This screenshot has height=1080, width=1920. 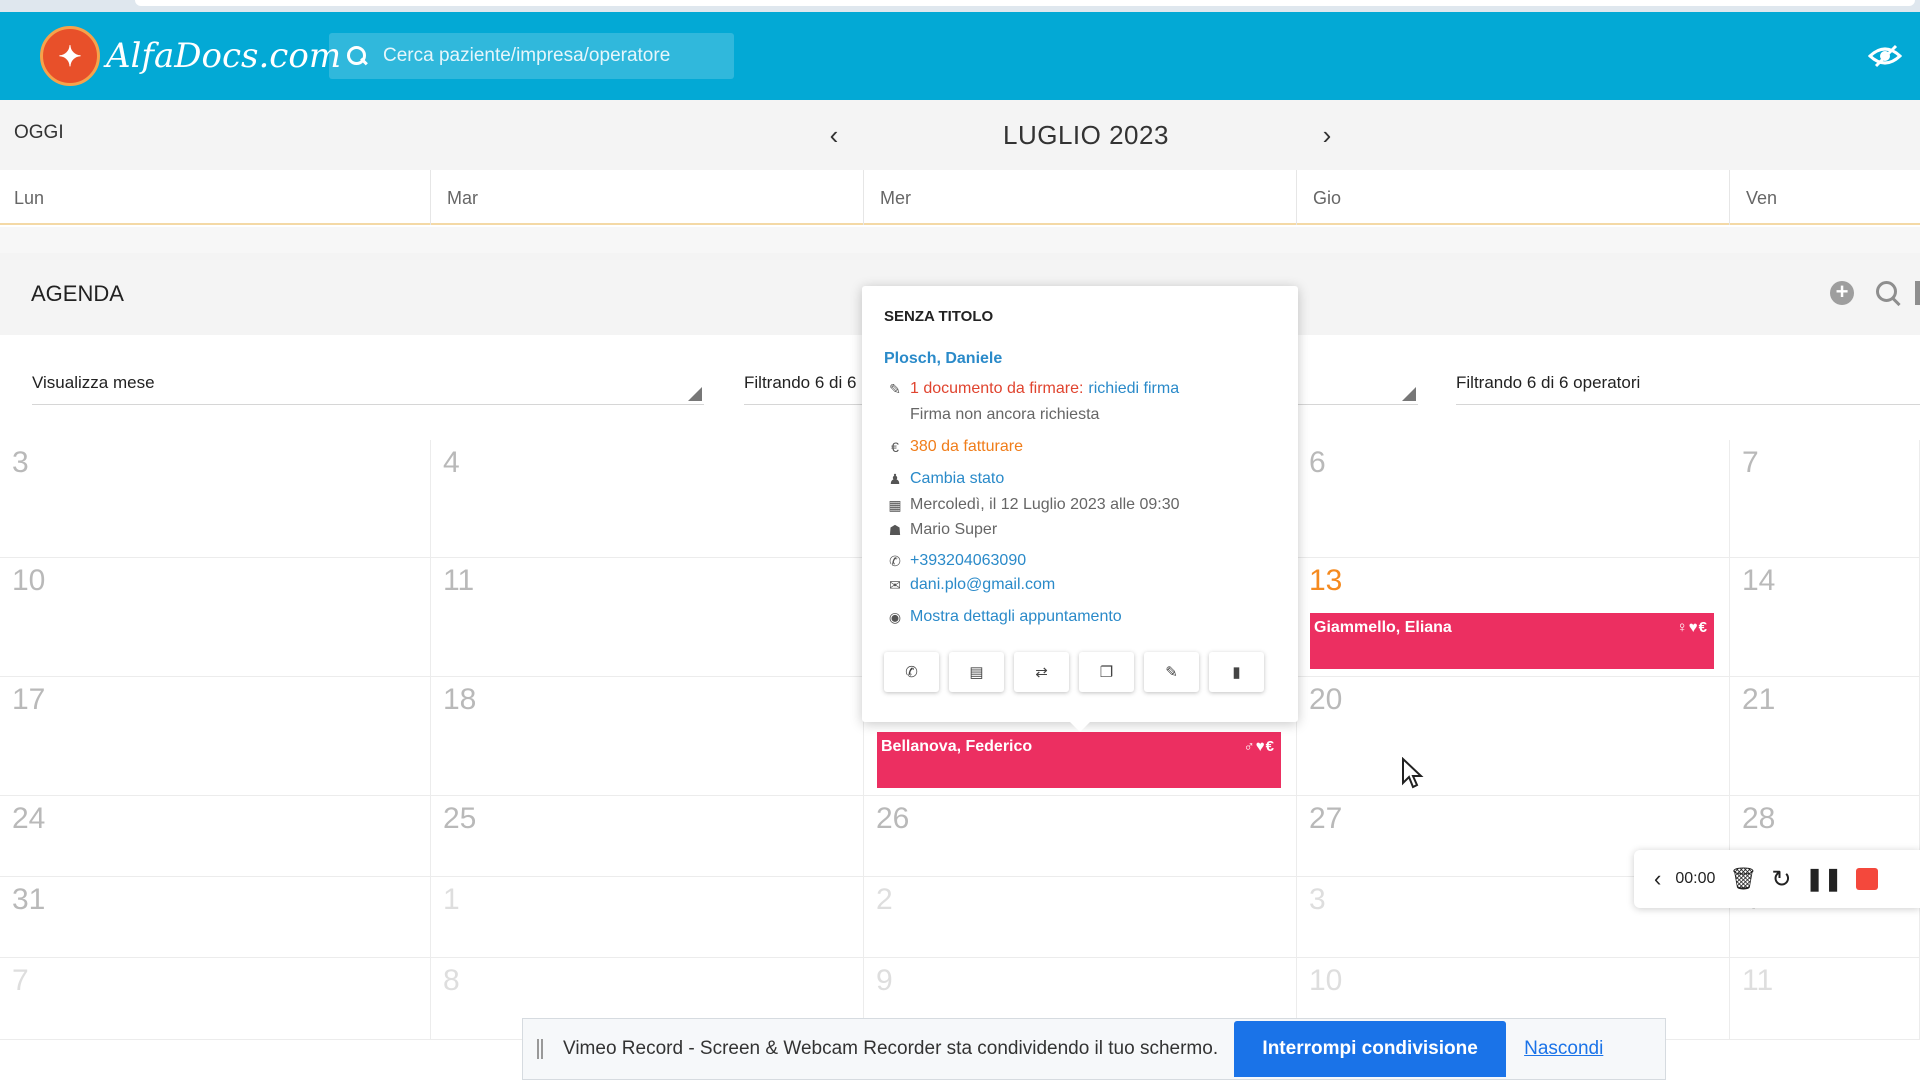 What do you see at coordinates (1823, 879) in the screenshot?
I see `pause-icon: ❚❚` at bounding box center [1823, 879].